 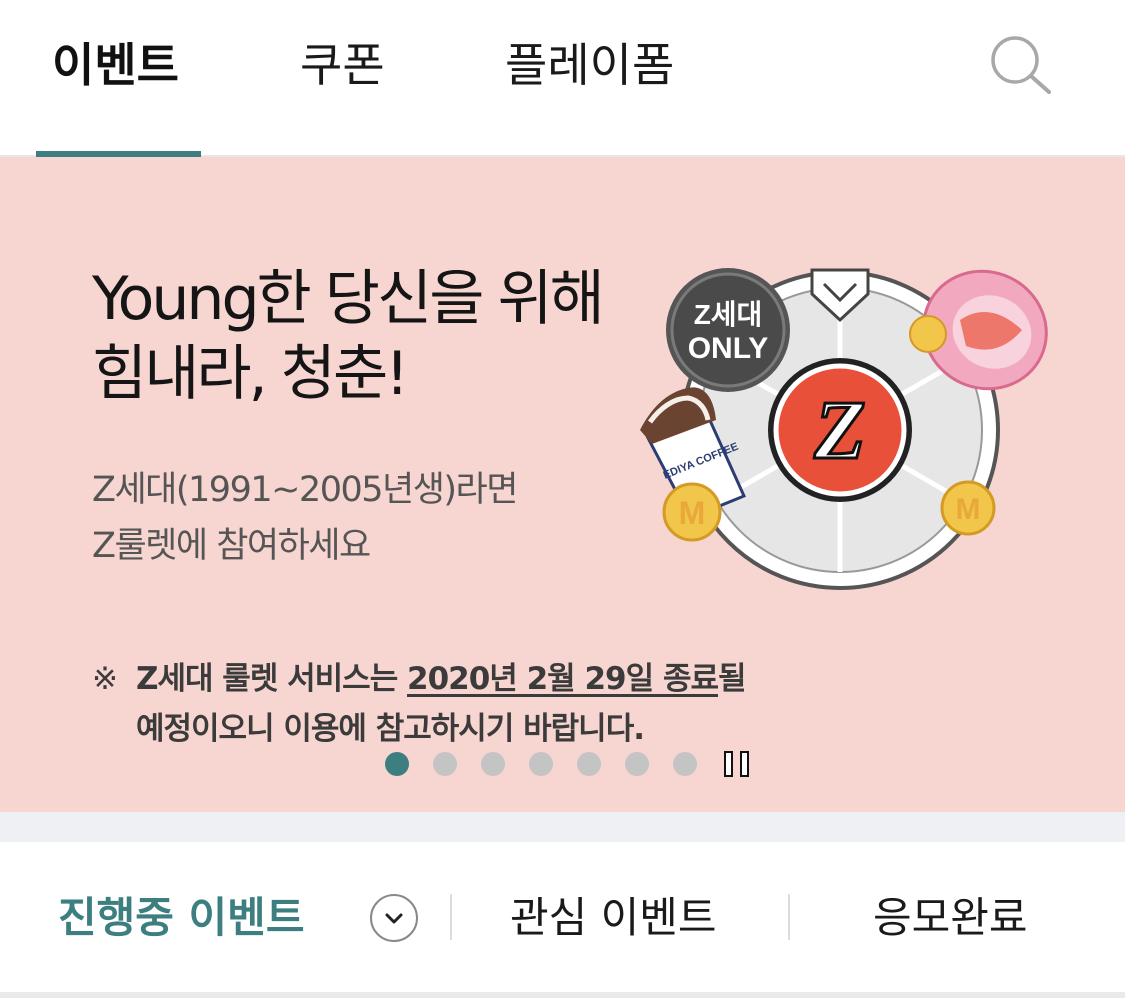 What do you see at coordinates (562, 995) in the screenshot?
I see `bottom-divider` at bounding box center [562, 995].